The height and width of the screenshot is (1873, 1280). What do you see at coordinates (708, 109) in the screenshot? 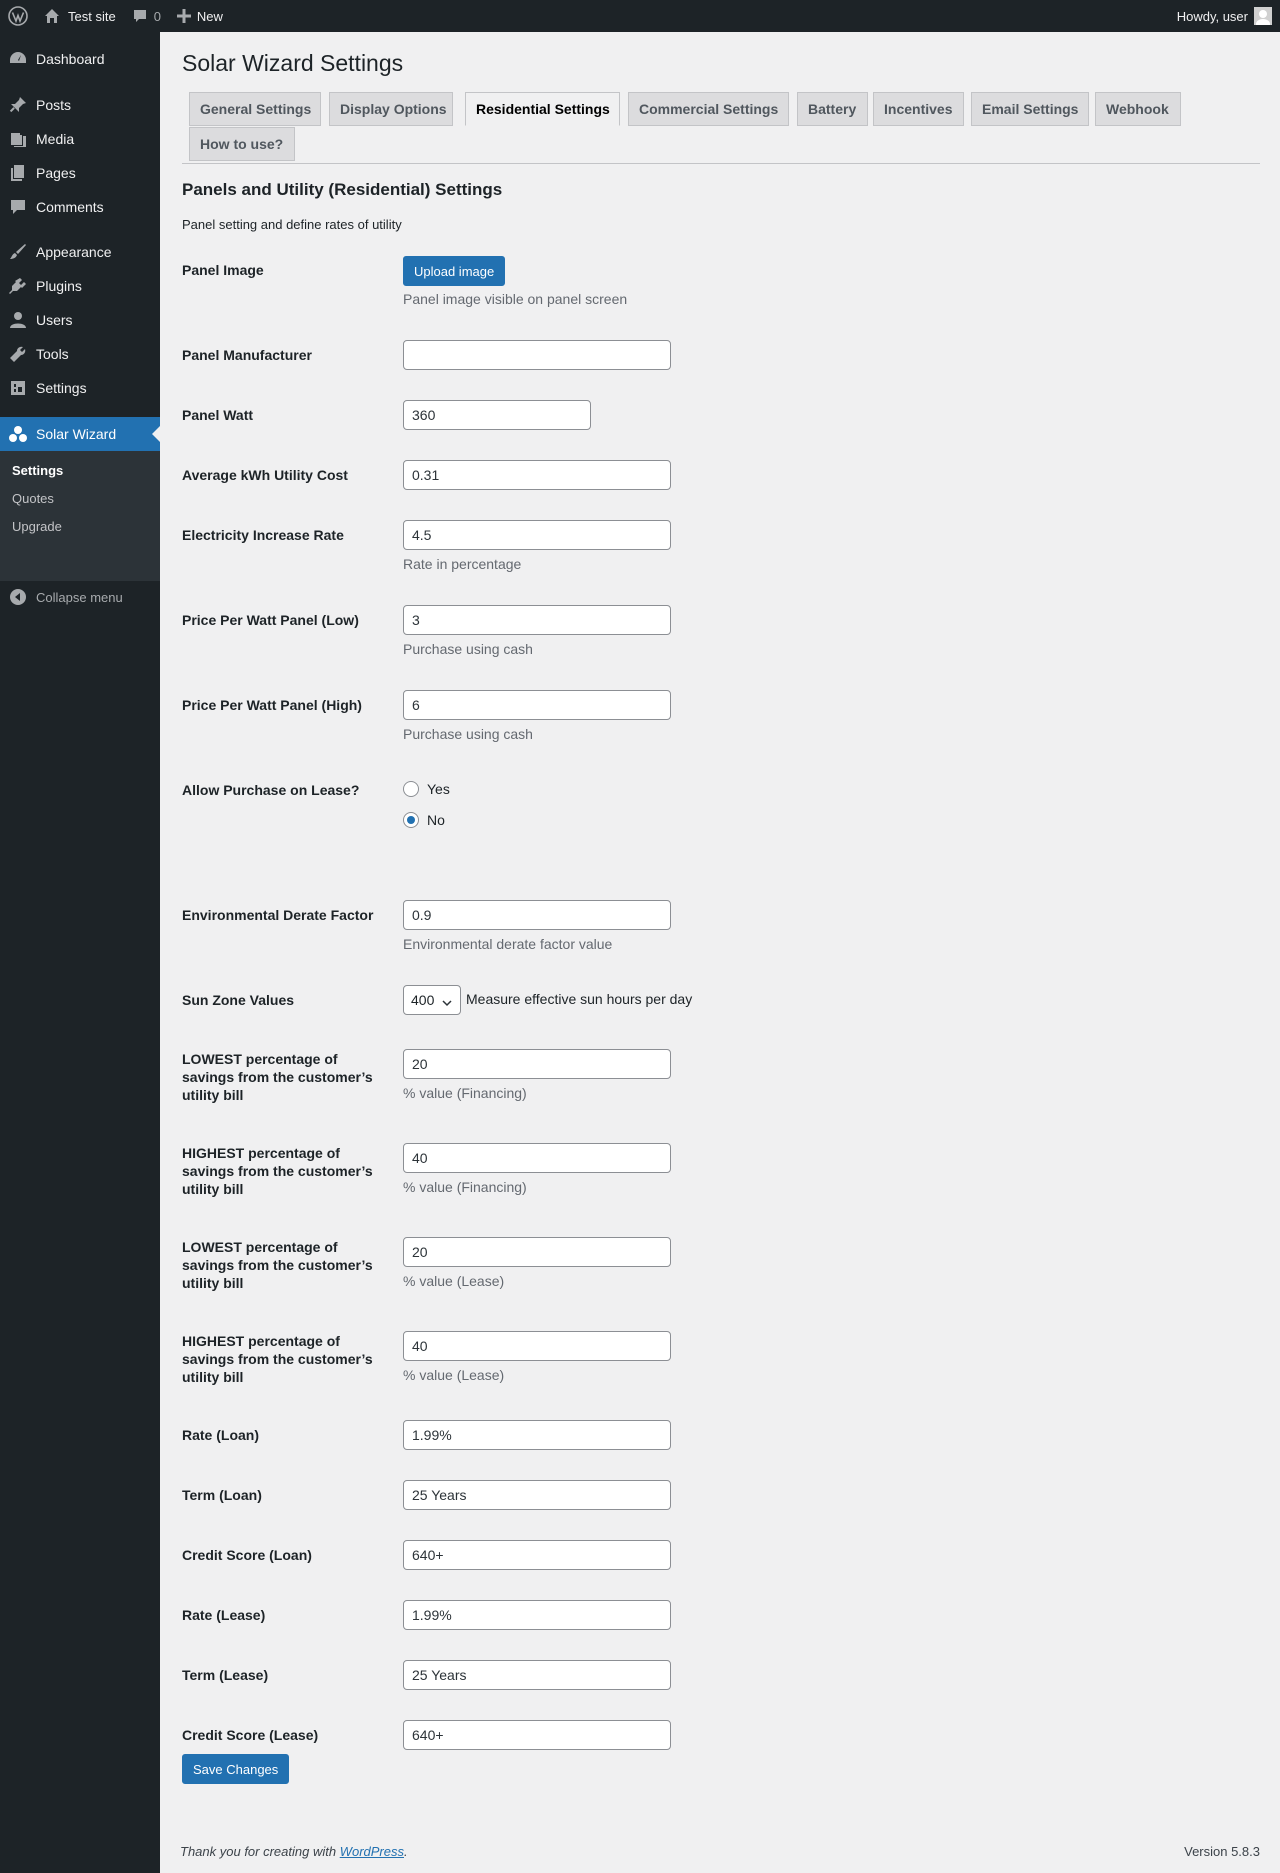
I see `tab-commercial-settings: Commercial Settings` at bounding box center [708, 109].